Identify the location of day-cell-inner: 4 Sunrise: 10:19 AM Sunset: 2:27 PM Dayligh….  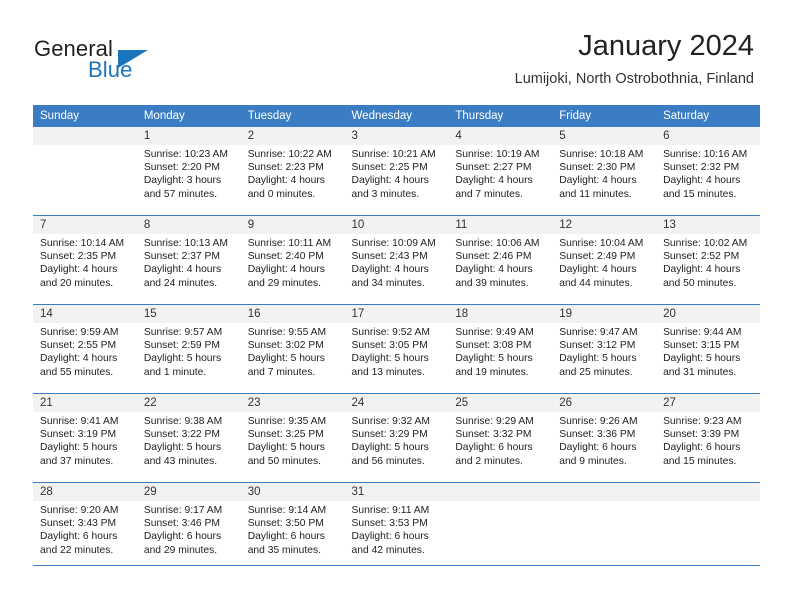
(500, 171).